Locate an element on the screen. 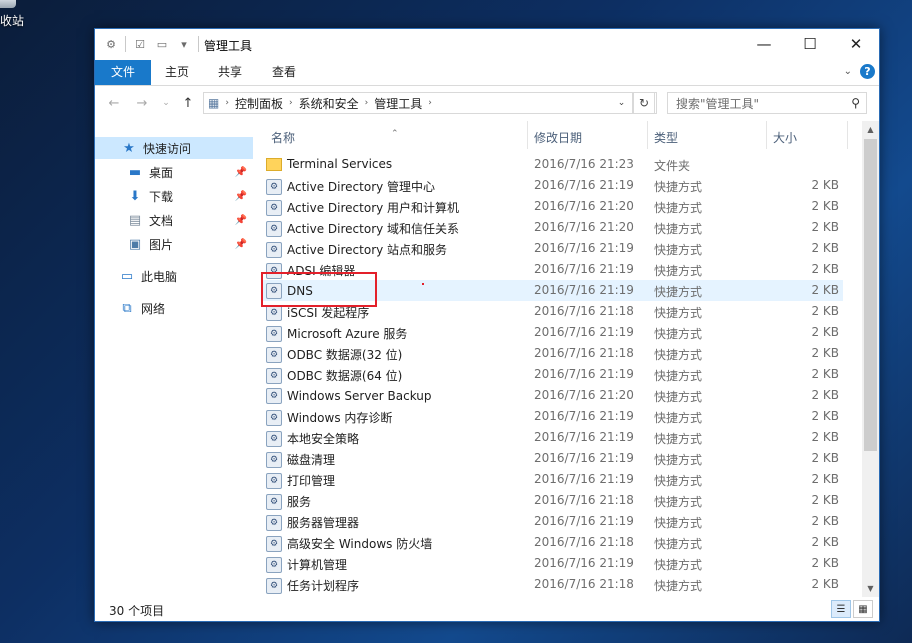 The image size is (912, 643). vertical-scrollbar: ▲ ▼ is located at coordinates (870, 359).